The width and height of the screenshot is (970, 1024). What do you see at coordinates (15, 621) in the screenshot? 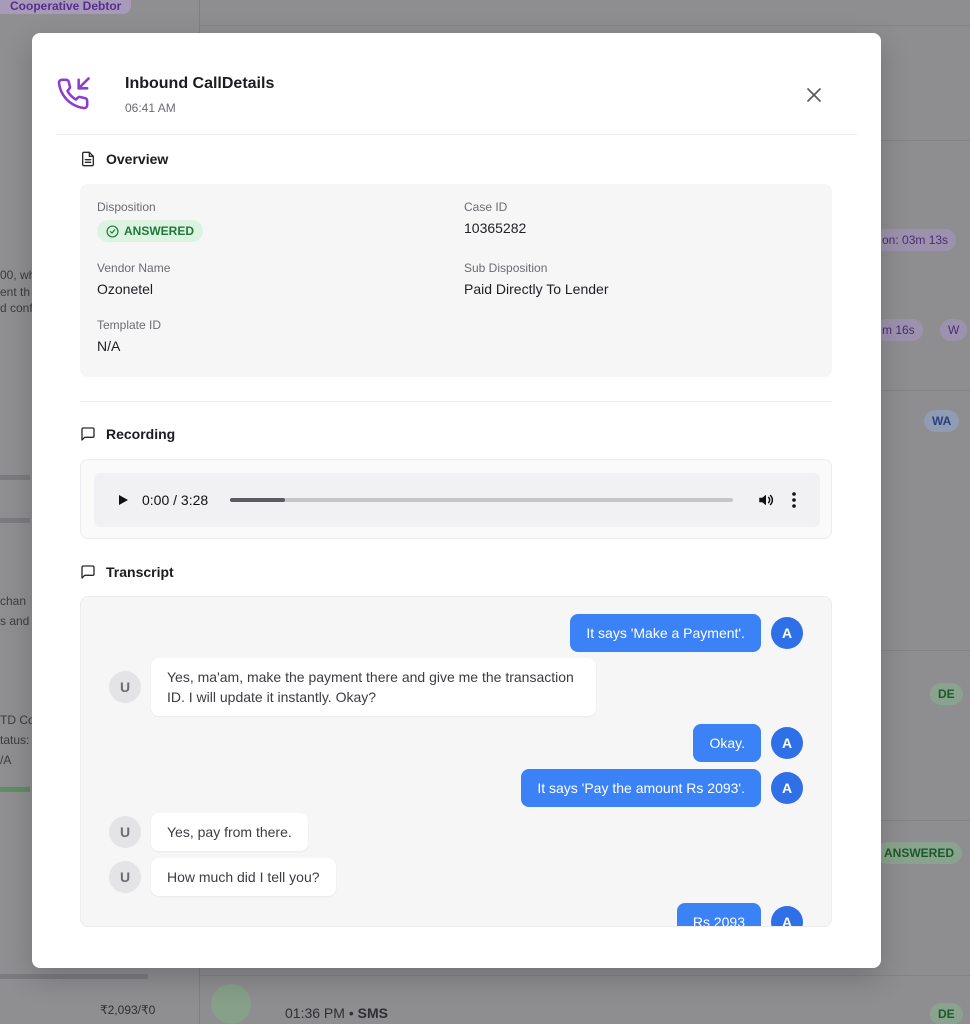
I see `bg-fragment: s and` at bounding box center [15, 621].